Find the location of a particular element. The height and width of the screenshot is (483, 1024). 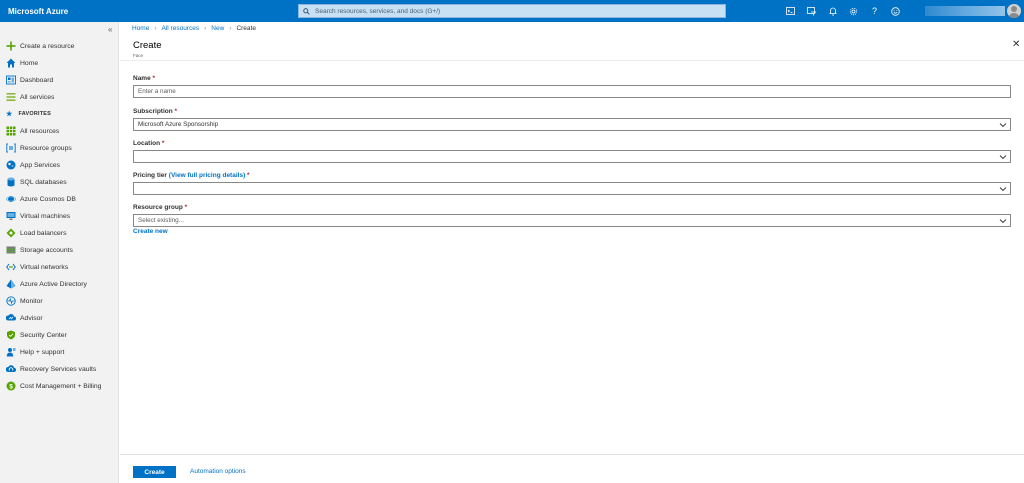

sidebar-item-all-services: All services is located at coordinates (59, 97).